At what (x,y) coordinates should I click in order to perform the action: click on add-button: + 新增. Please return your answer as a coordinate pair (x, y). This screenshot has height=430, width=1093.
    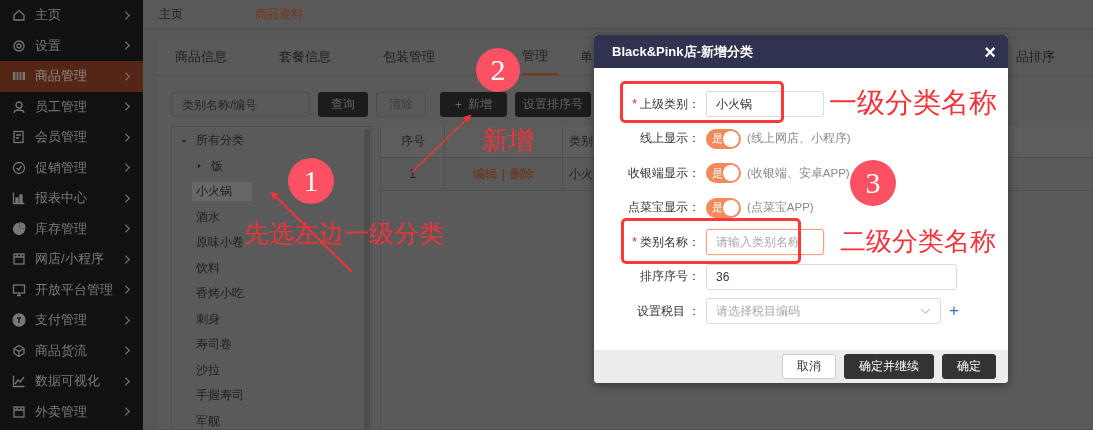
    Looking at the image, I should click on (473, 104).